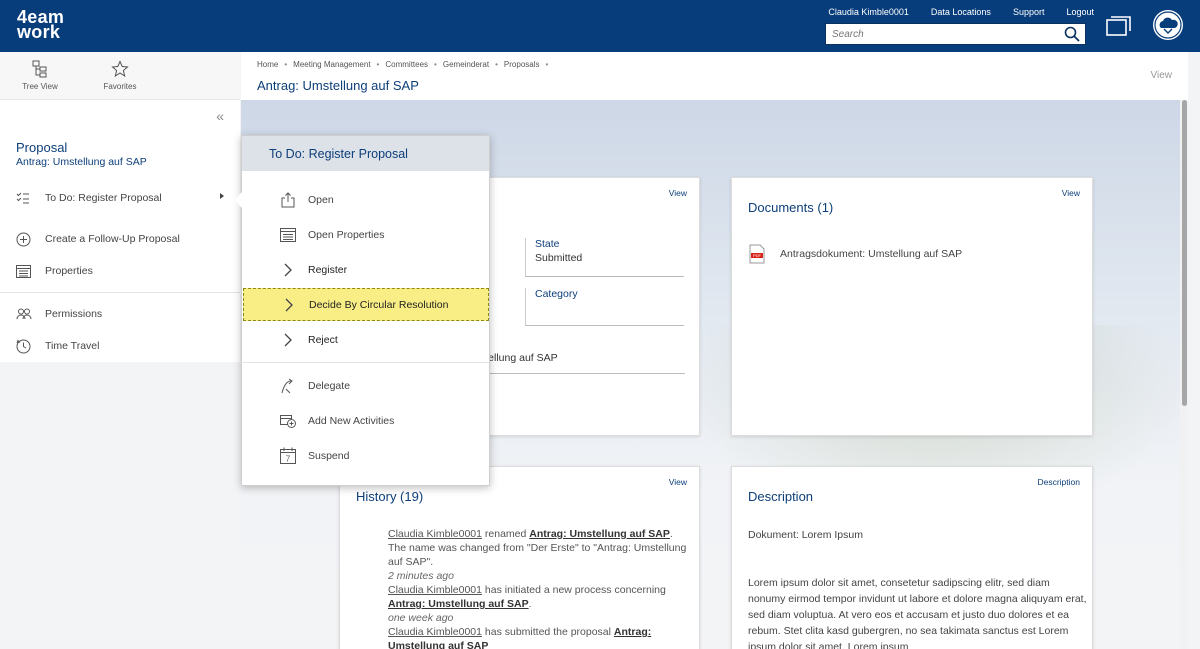 The height and width of the screenshot is (649, 1200). What do you see at coordinates (120, 314) in the screenshot?
I see `sidebar-item-permissions: Permissions` at bounding box center [120, 314].